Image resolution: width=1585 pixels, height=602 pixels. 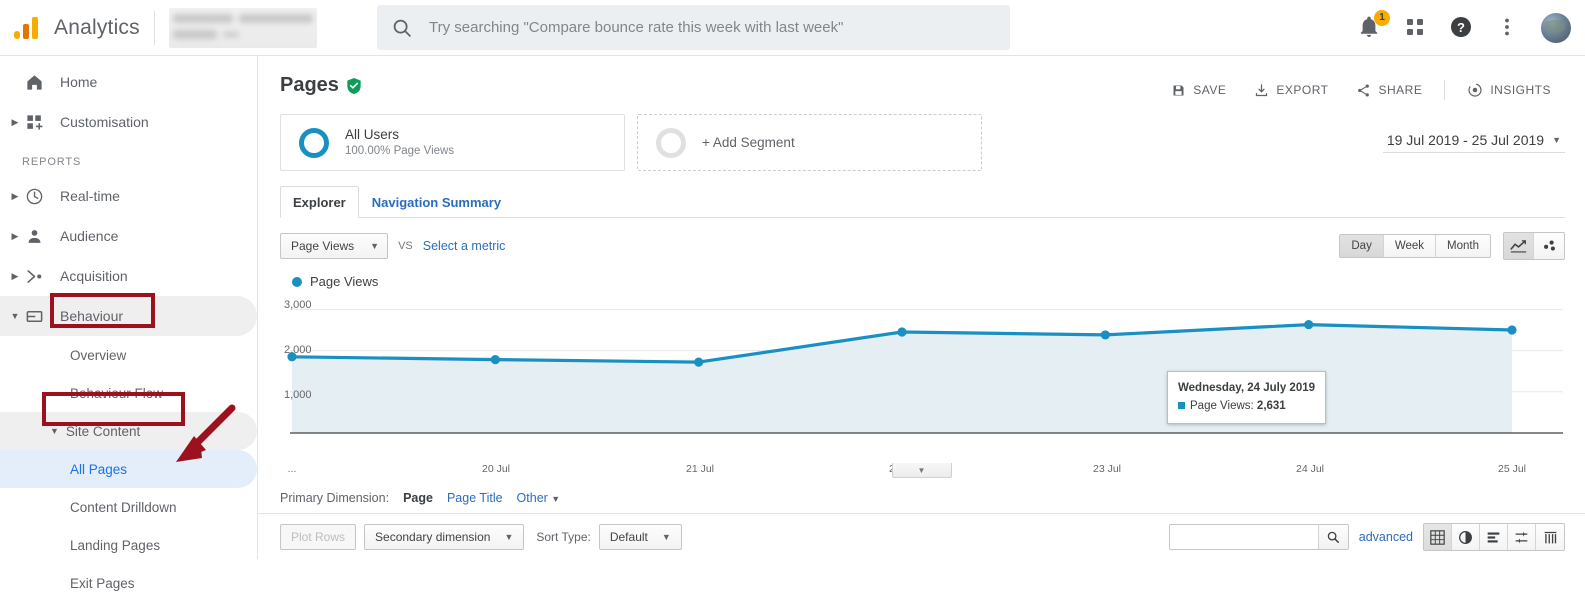 I want to click on sidebar-item-customisation: ▶ Customisation, so click(x=128, y=122).